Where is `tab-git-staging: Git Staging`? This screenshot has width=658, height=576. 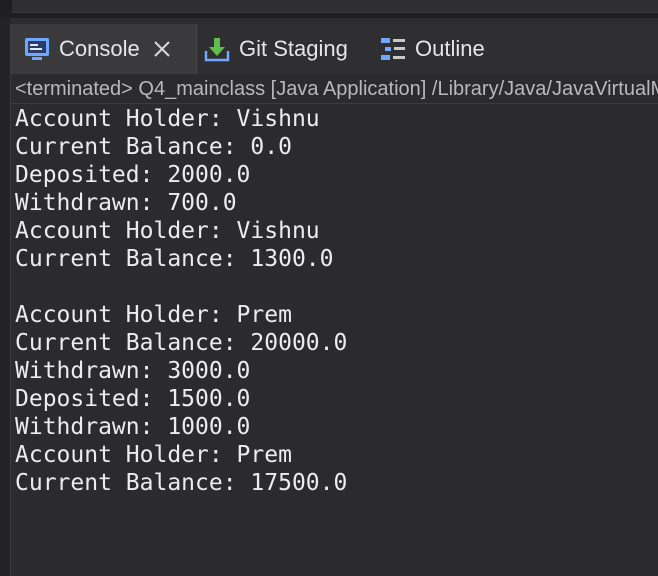 tab-git-staging: Git Staging is located at coordinates (275, 49).